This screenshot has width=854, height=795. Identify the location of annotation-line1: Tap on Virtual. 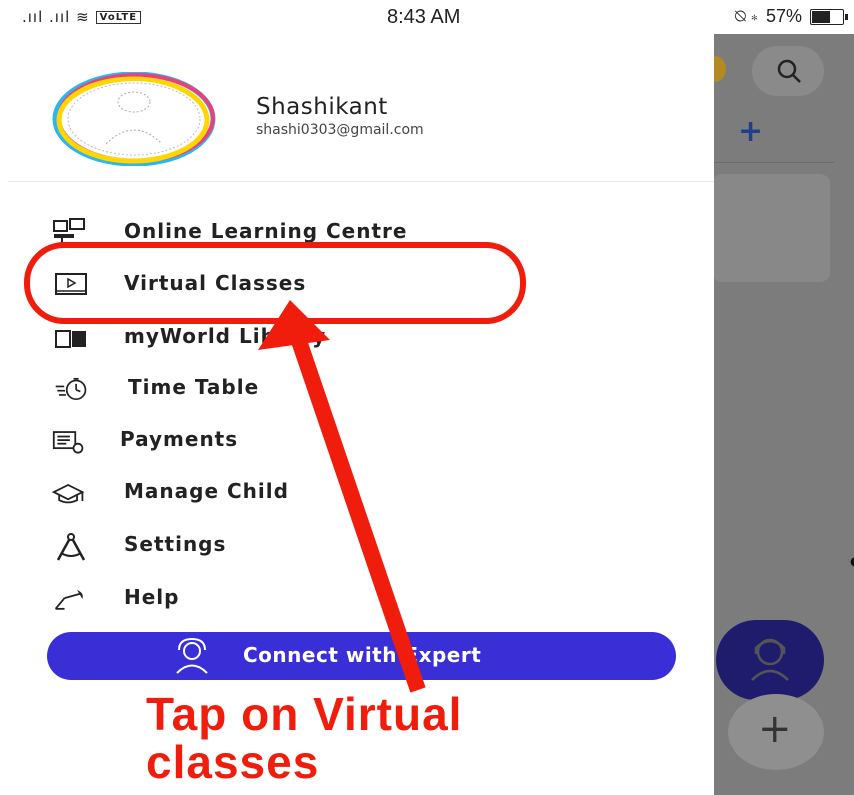
(304, 714).